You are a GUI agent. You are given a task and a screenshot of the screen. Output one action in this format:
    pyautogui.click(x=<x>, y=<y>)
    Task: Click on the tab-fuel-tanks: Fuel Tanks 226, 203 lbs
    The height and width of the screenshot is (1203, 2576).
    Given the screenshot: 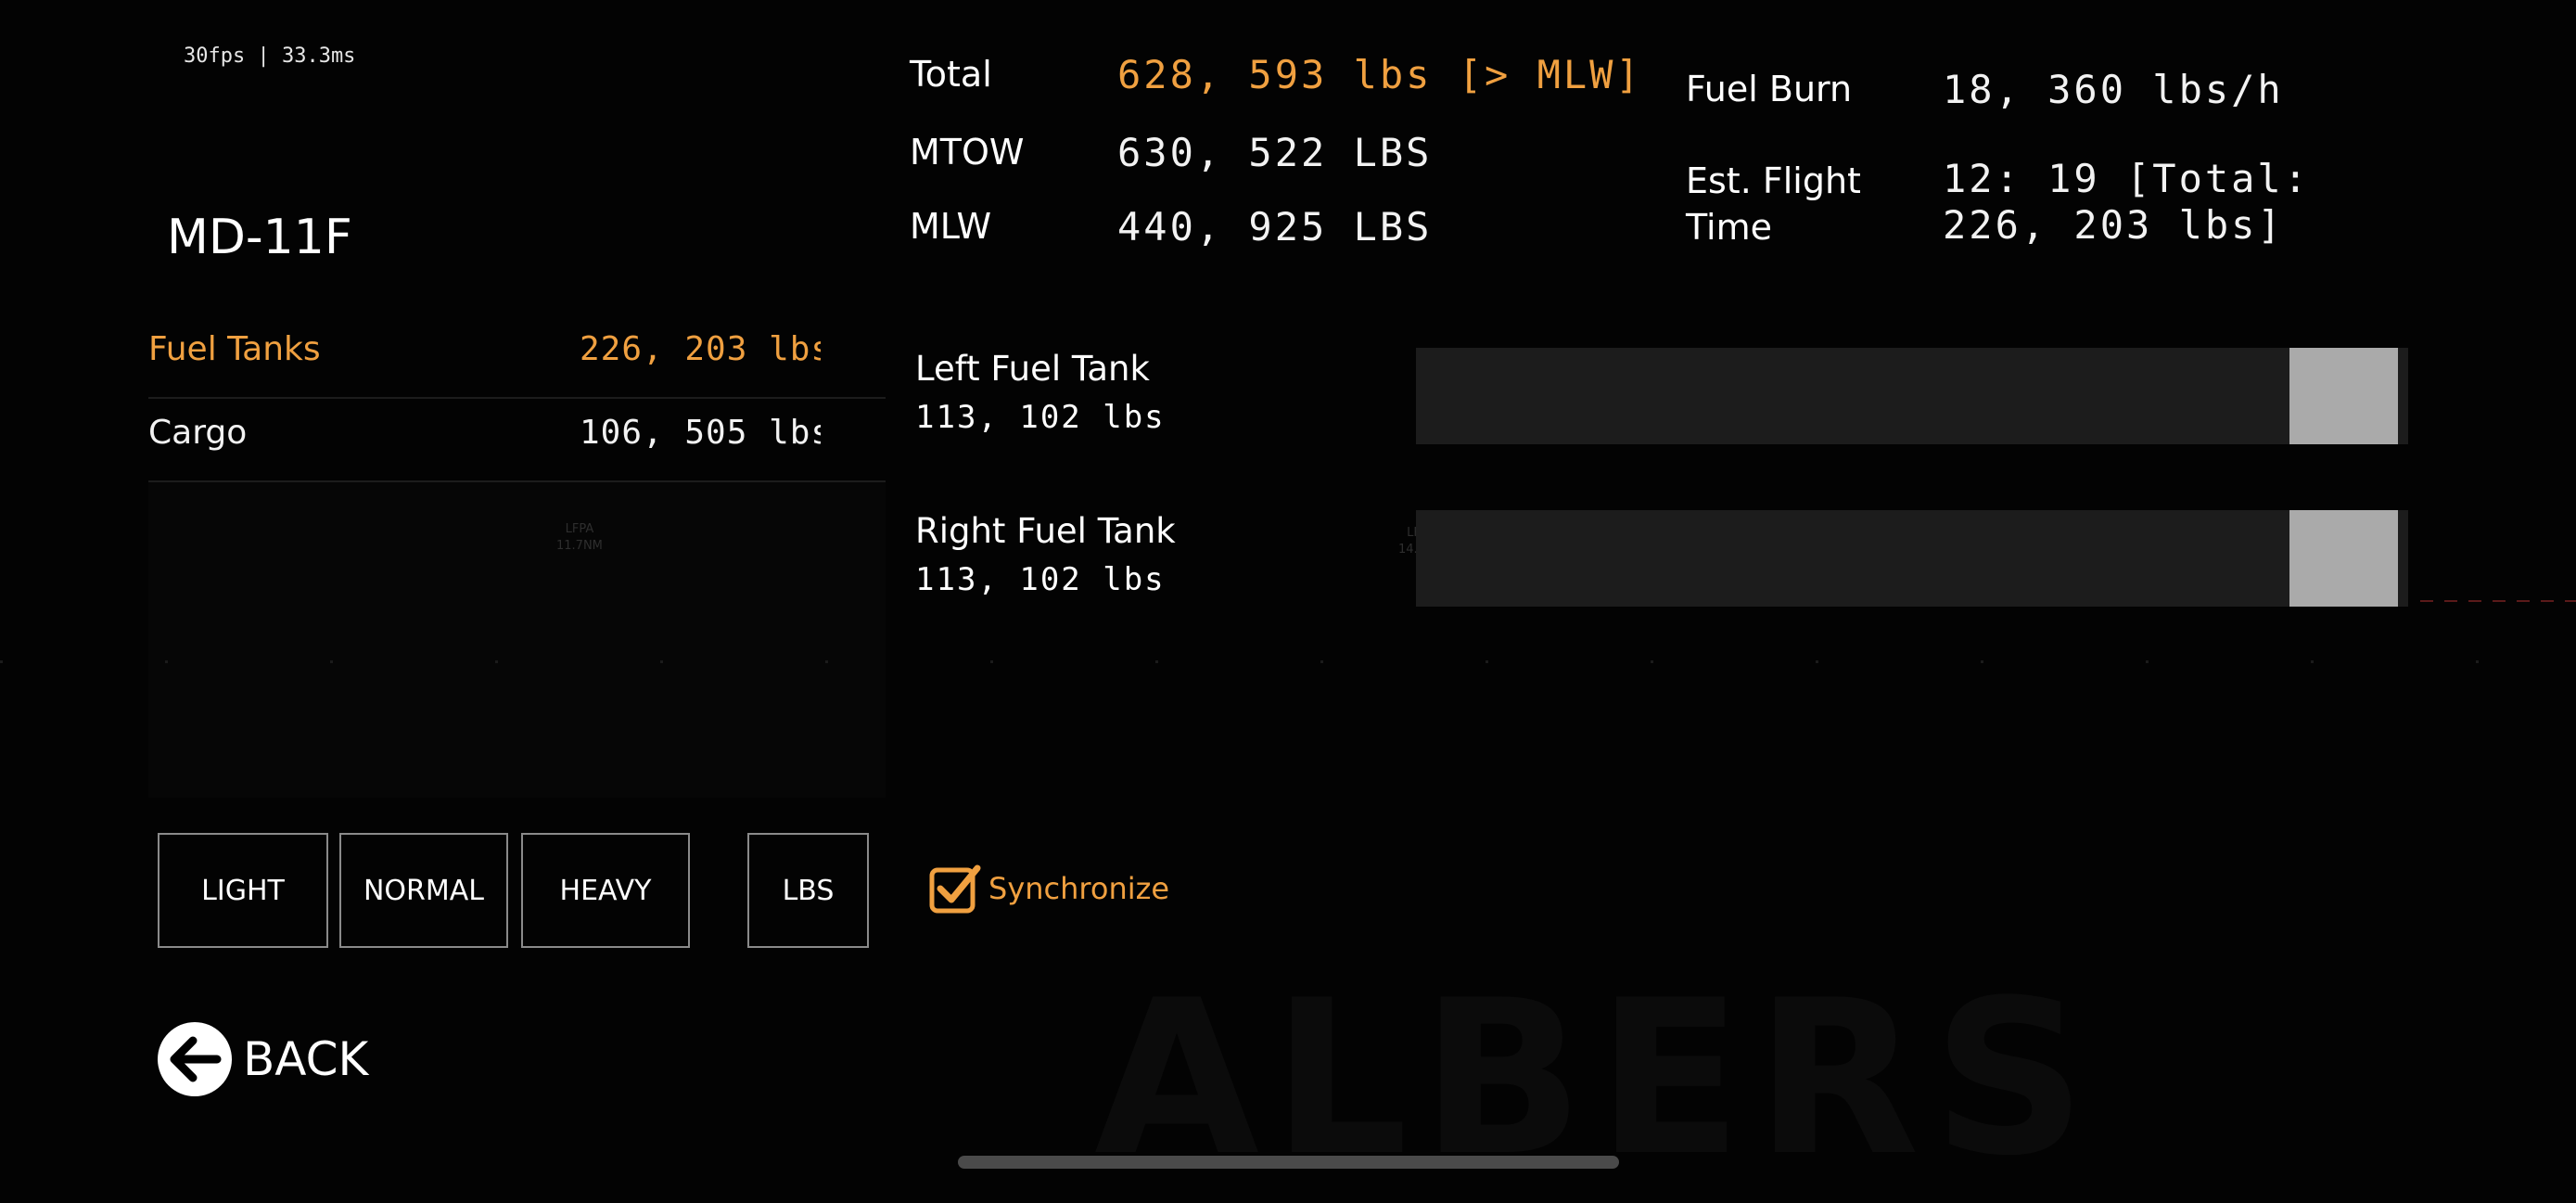 What is the action you would take?
    pyautogui.click(x=517, y=357)
    